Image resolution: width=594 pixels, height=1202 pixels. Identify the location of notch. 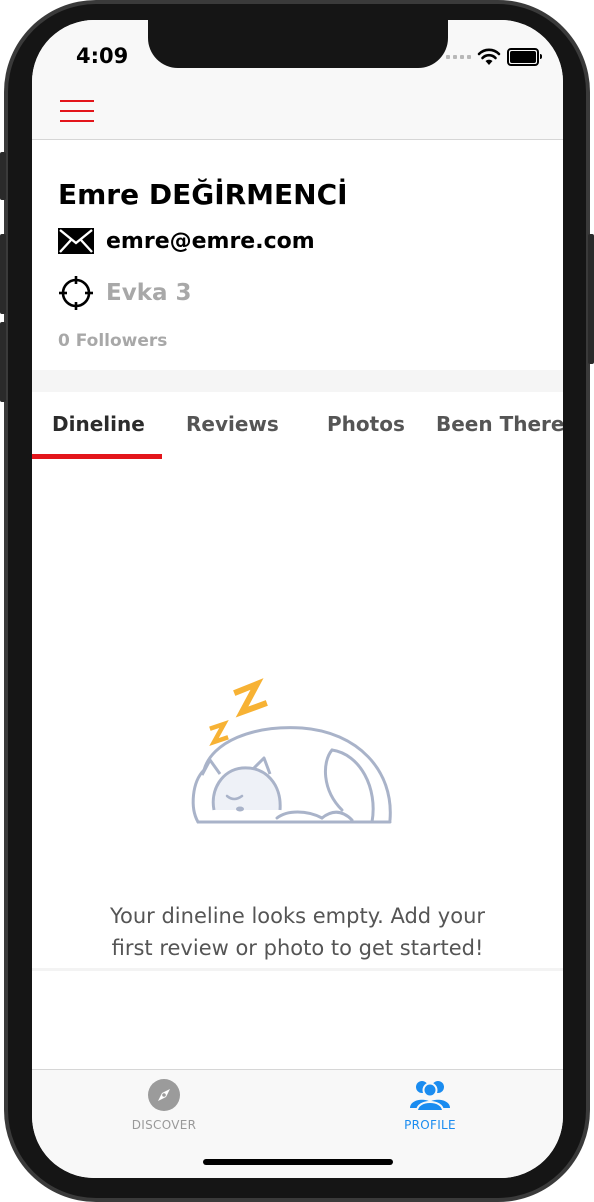
(298, 44).